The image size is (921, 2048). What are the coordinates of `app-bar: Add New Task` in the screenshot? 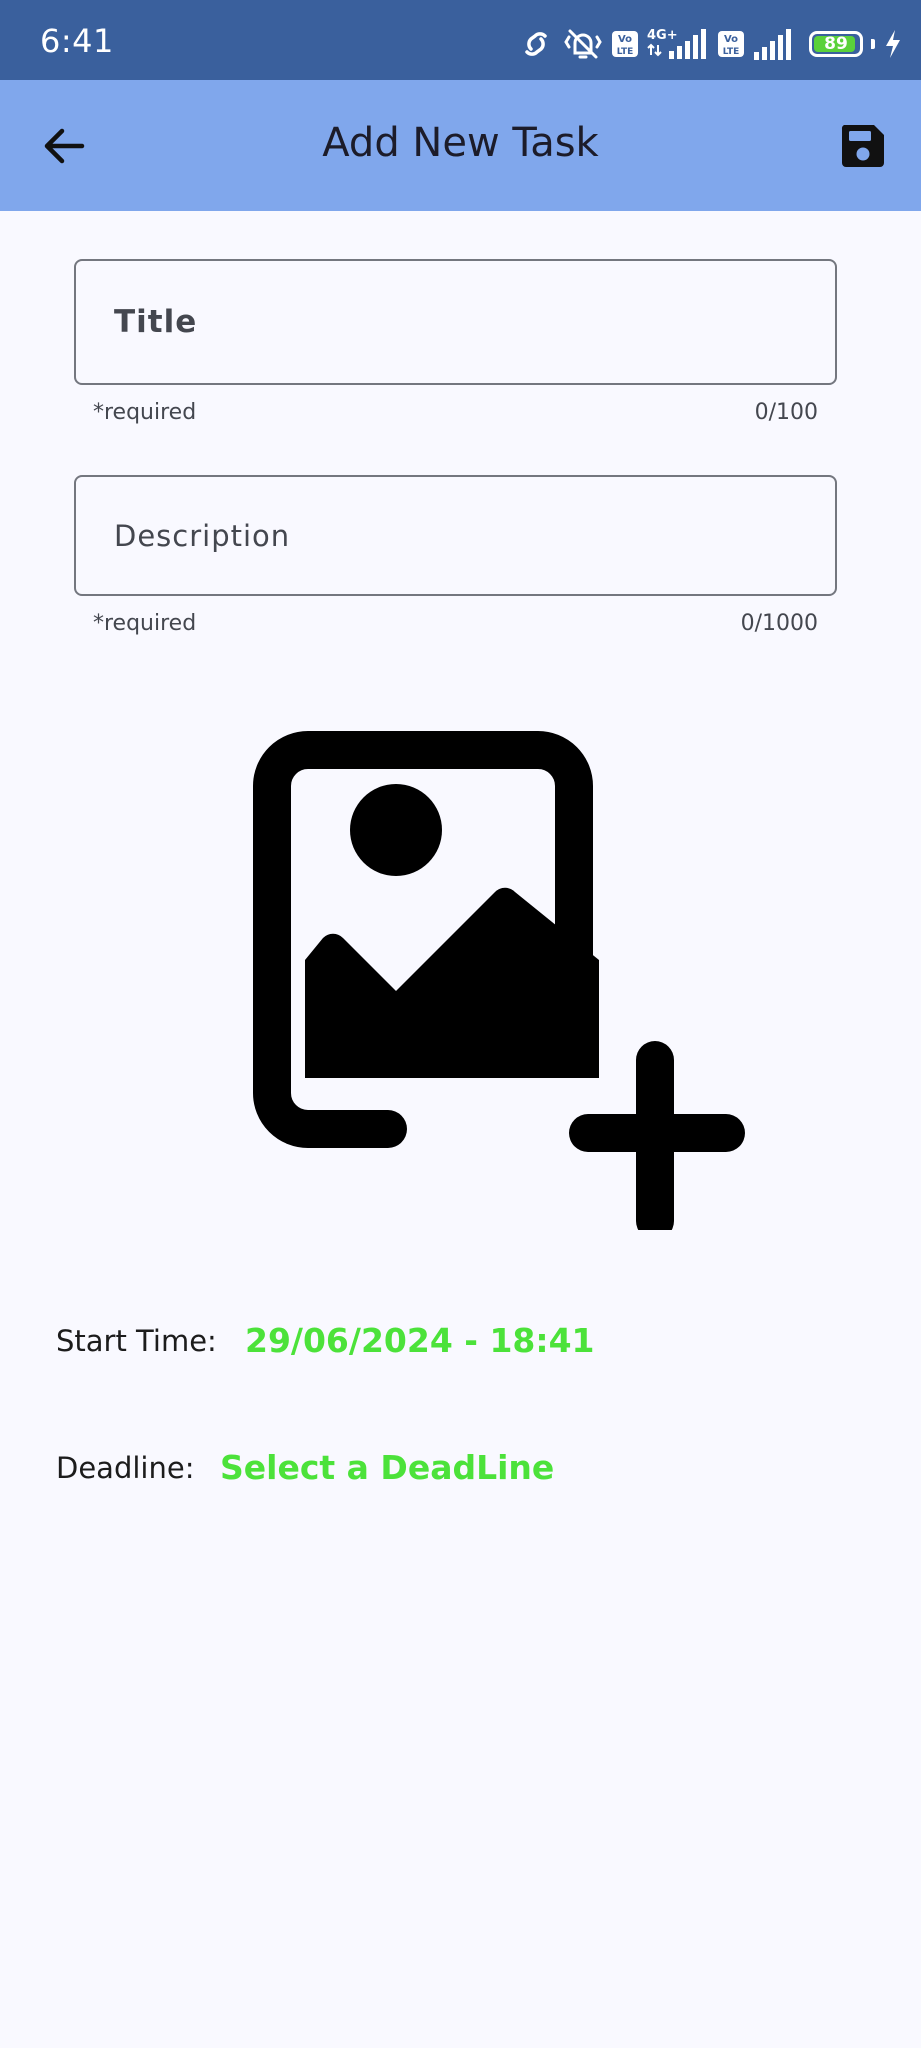 It's located at (460, 145).